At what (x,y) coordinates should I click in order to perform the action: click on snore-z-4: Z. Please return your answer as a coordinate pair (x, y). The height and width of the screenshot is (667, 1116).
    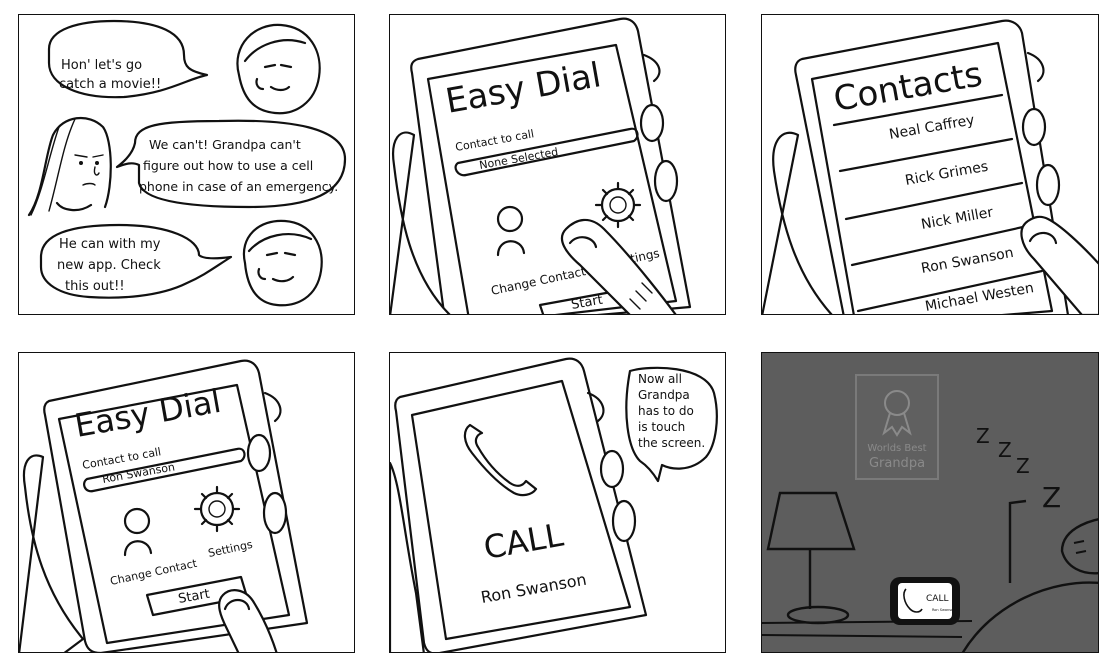
    Looking at the image, I should click on (1051, 497).